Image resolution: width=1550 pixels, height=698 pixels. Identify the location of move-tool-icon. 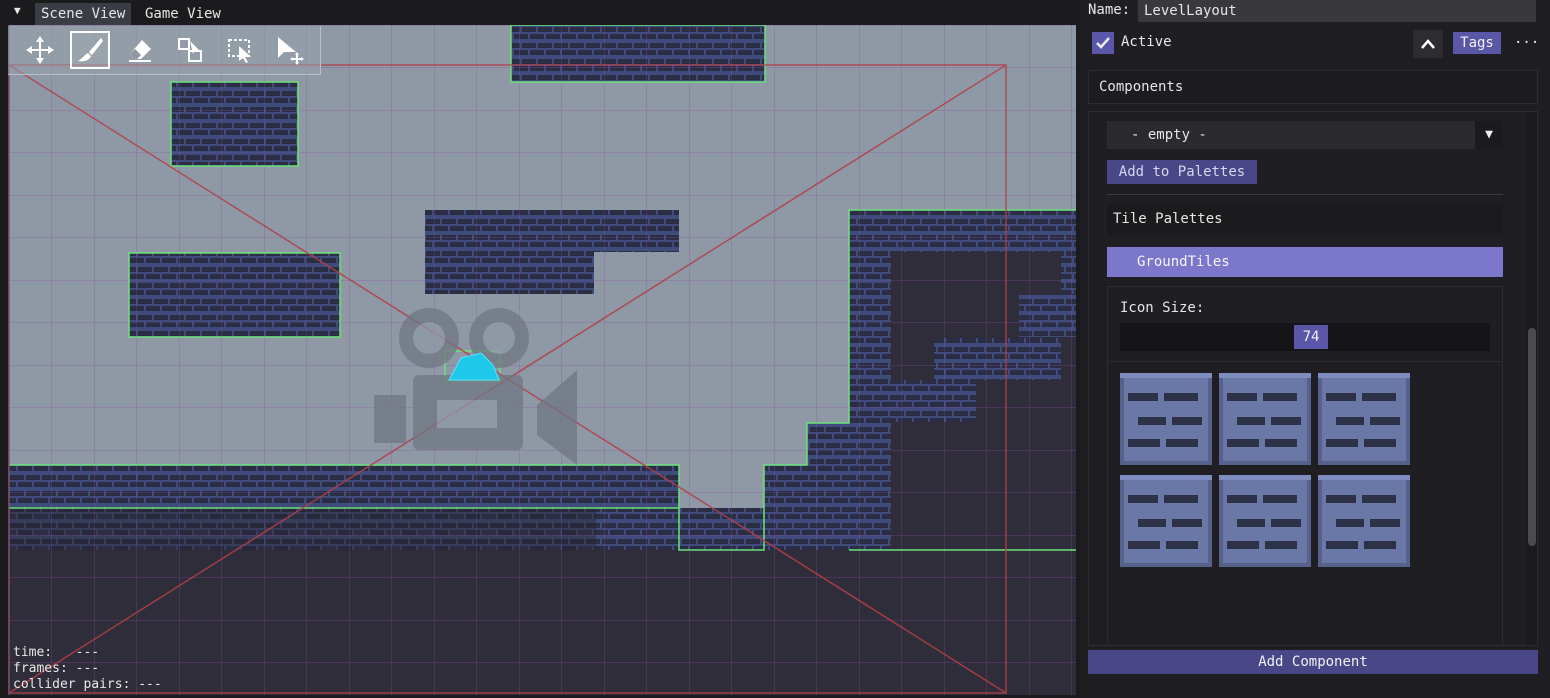
(40, 50).